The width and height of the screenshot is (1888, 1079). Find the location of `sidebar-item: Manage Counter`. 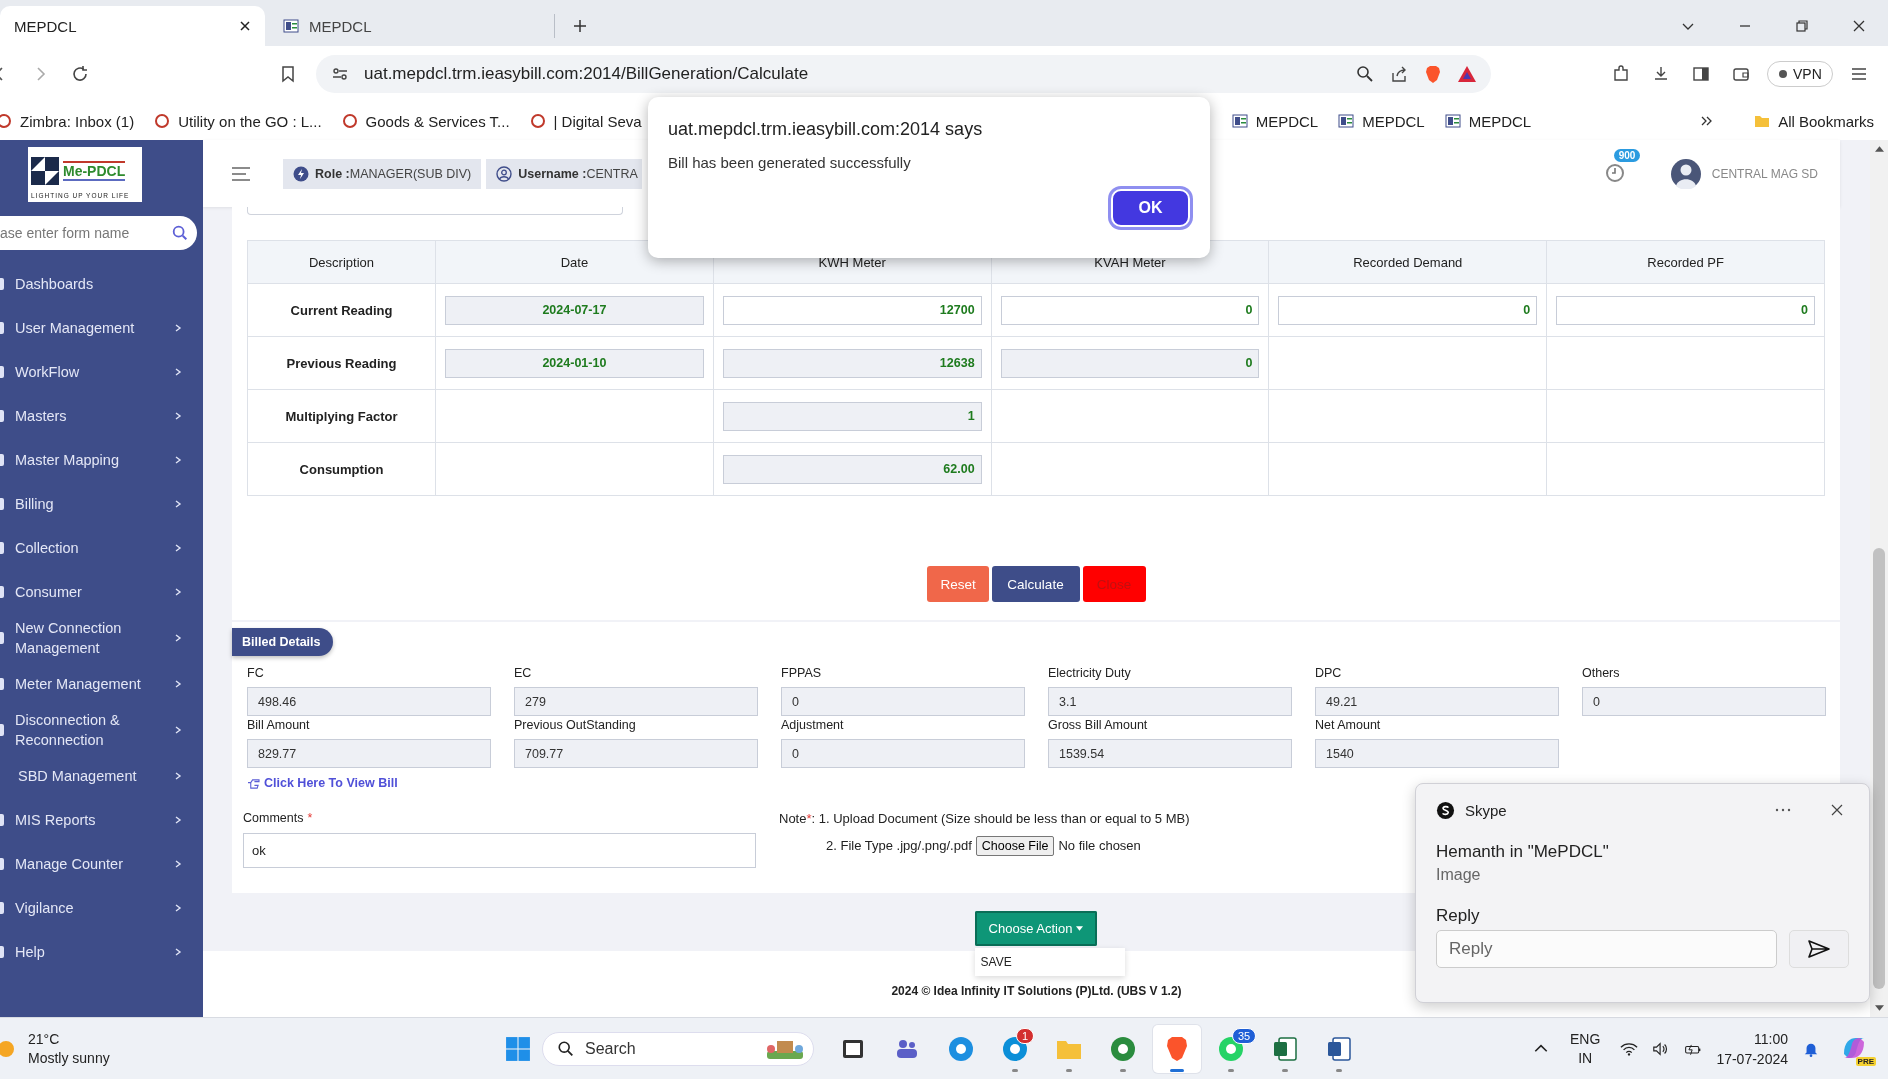

sidebar-item: Manage Counter is located at coordinates (101, 864).